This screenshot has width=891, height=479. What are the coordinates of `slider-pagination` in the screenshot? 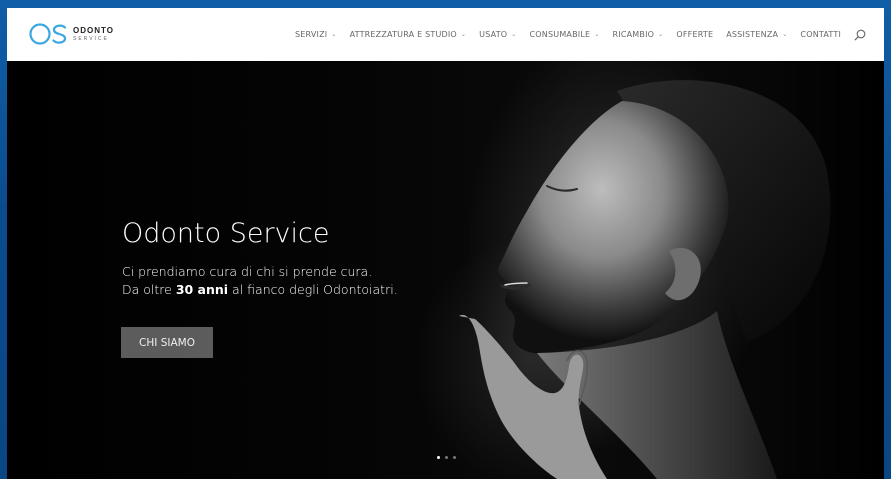 It's located at (446, 457).